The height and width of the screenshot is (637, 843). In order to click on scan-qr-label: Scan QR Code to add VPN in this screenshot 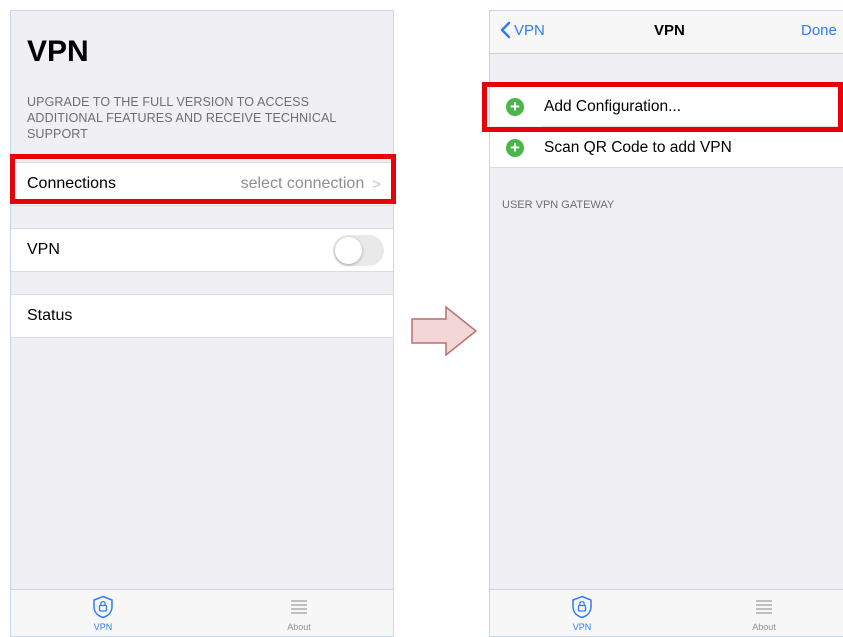, I will do `click(638, 147)`.